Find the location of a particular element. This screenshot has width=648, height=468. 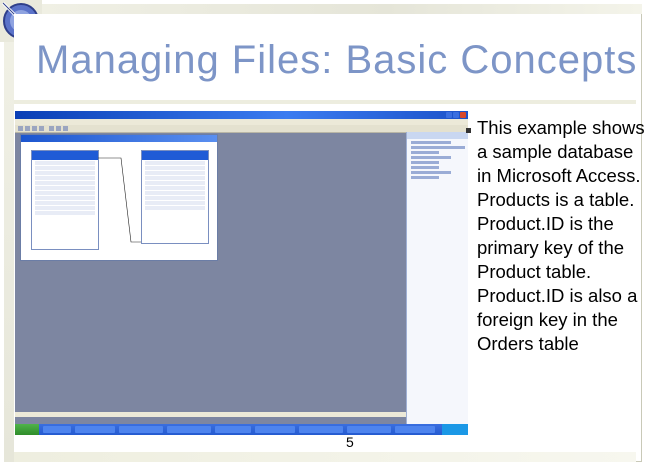

windows-taskbar is located at coordinates (241, 429).